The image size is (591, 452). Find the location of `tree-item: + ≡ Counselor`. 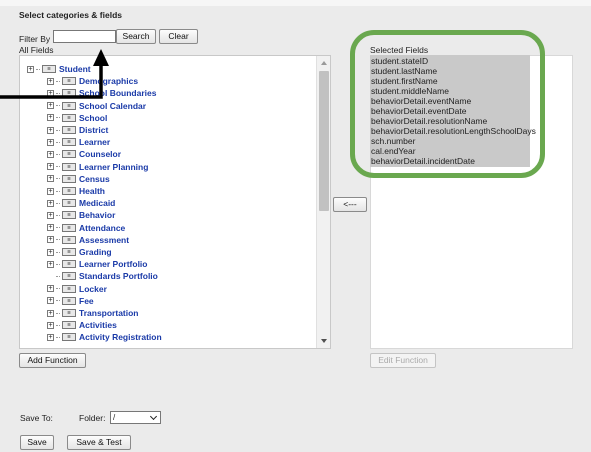

tree-item: + ≡ Counselor is located at coordinates (84, 154).